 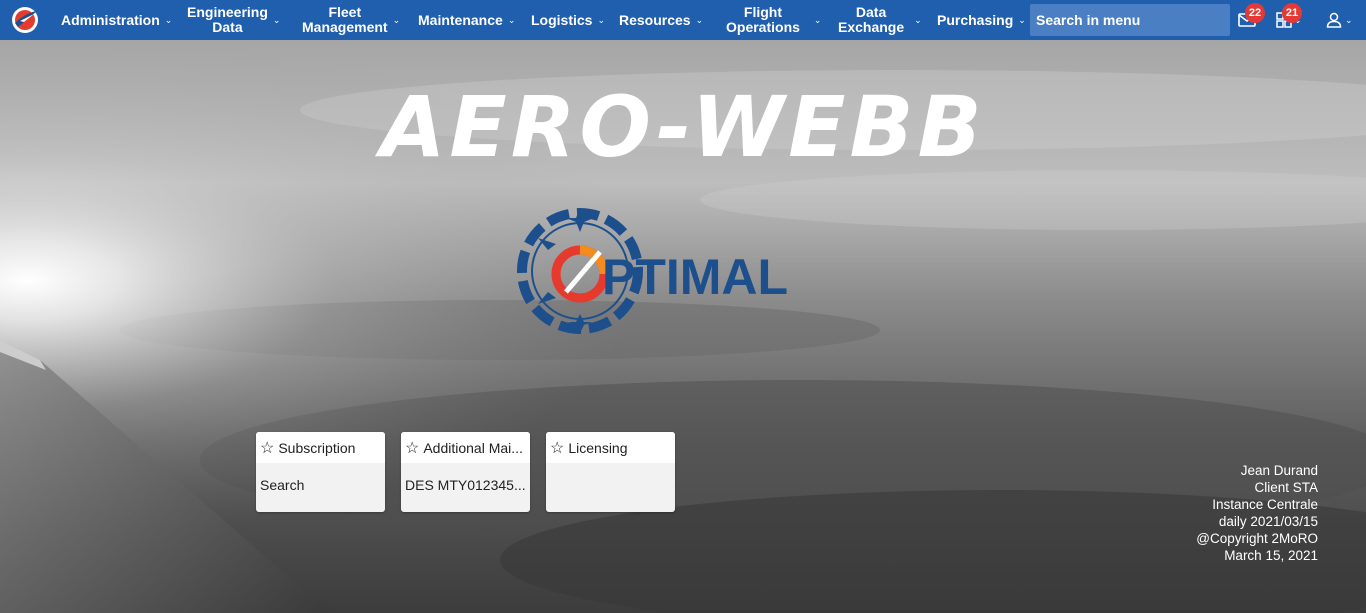 I want to click on nav-flight-operations: Flight Operations ⌄, so click(x=773, y=20).